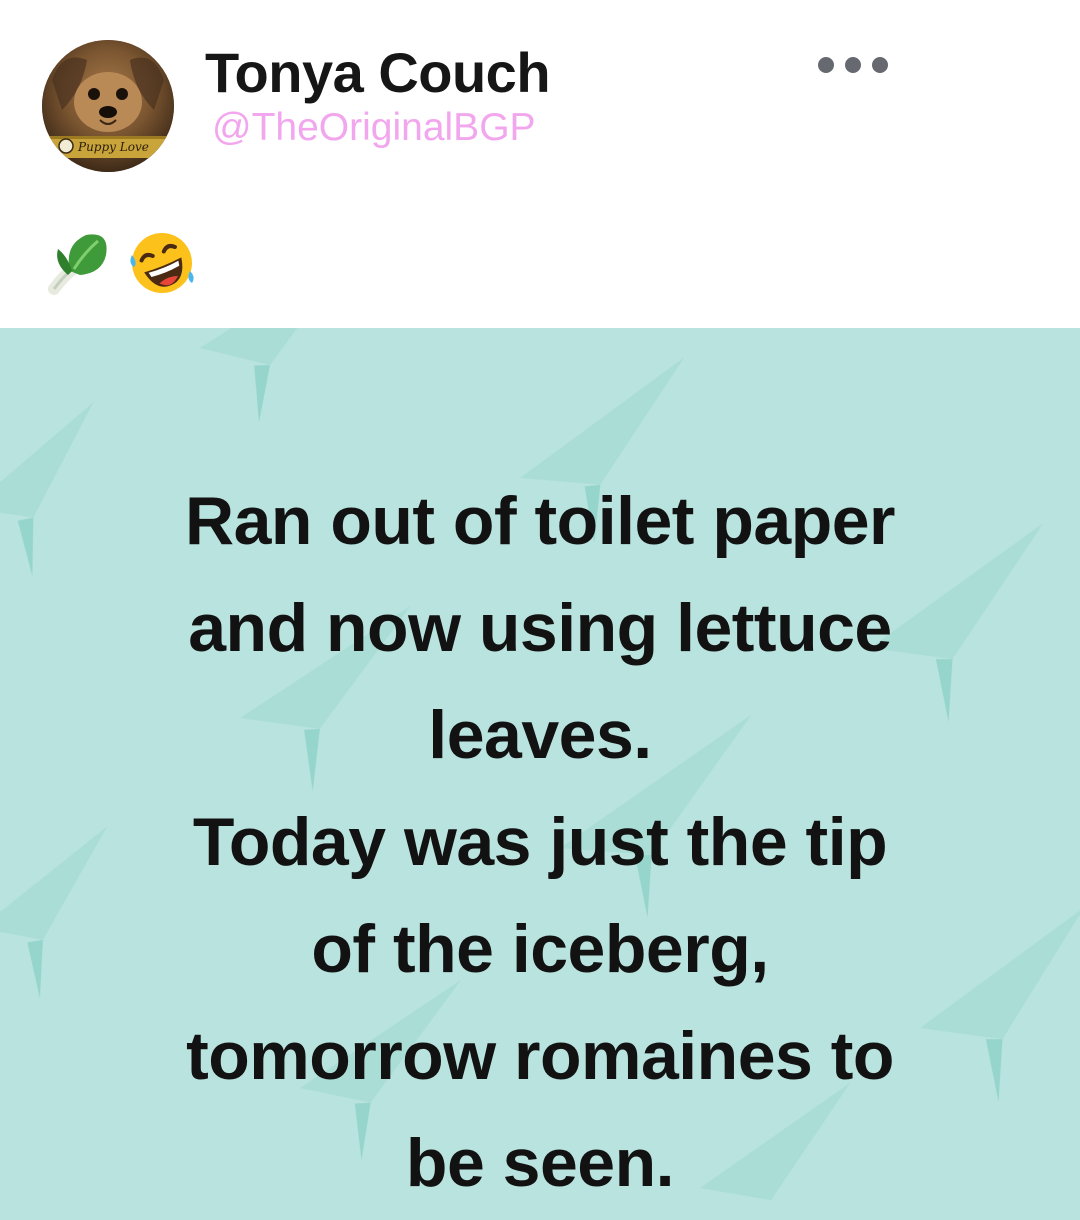  I want to click on dog-avatar-image: Puppy Love, so click(108, 106).